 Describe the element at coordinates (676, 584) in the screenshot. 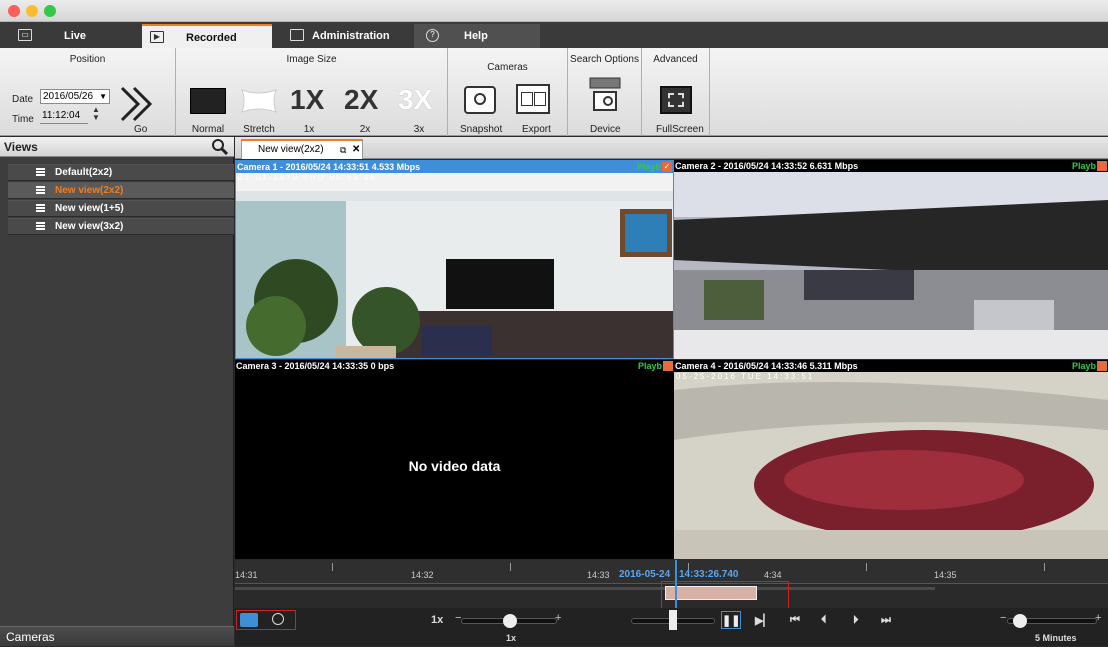

I see `playhead` at that location.